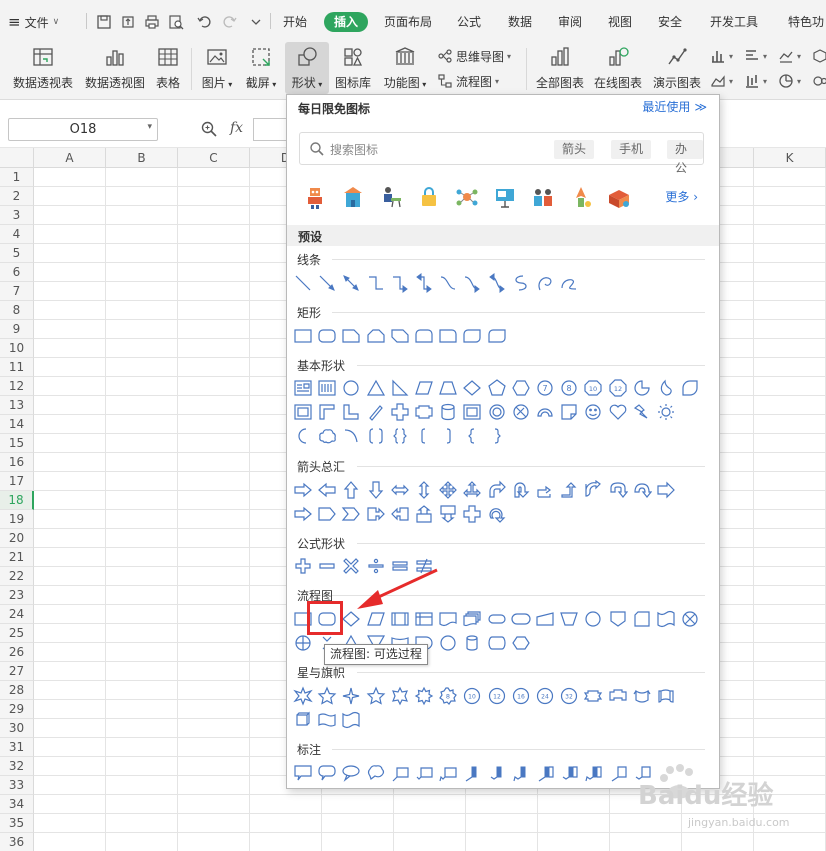  What do you see at coordinates (17, 785) in the screenshot?
I see `row-header-33: 33` at bounding box center [17, 785].